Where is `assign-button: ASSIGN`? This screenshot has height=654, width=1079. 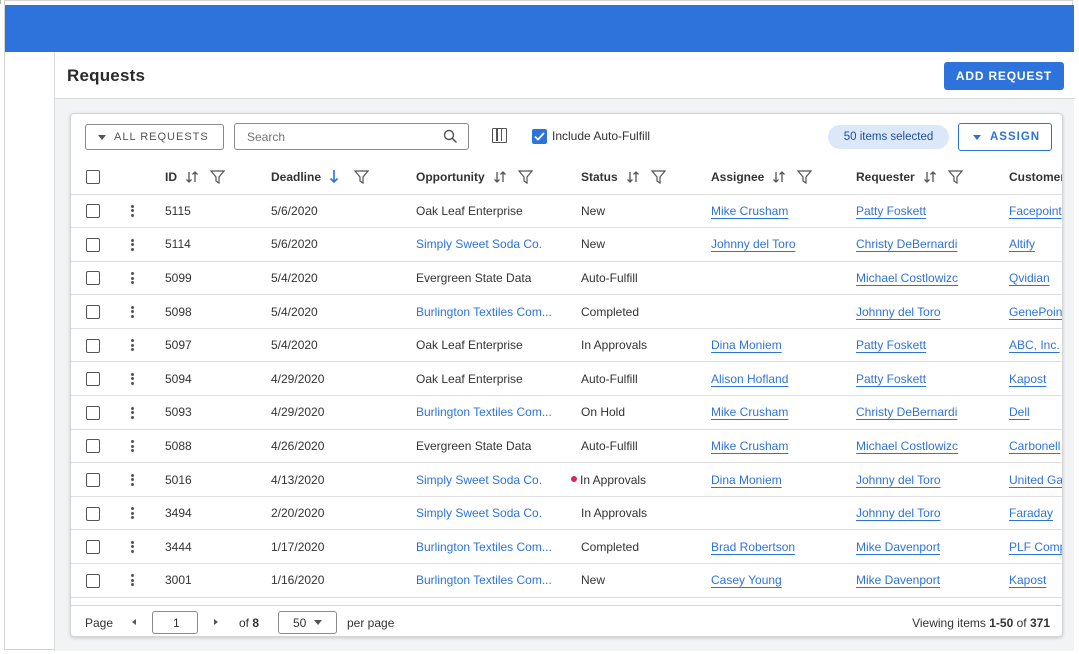 assign-button: ASSIGN is located at coordinates (1005, 137).